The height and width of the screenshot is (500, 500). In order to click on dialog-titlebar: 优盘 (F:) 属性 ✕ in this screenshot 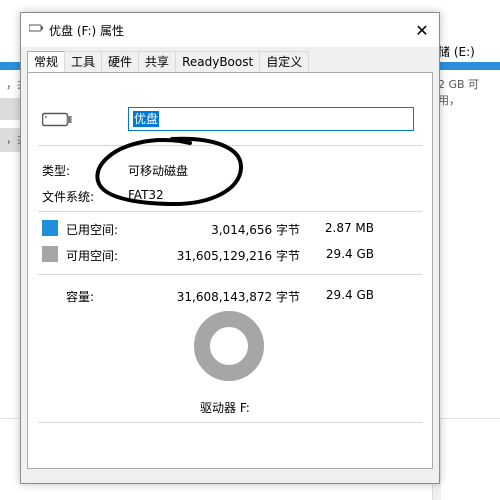, I will do `click(230, 30)`.